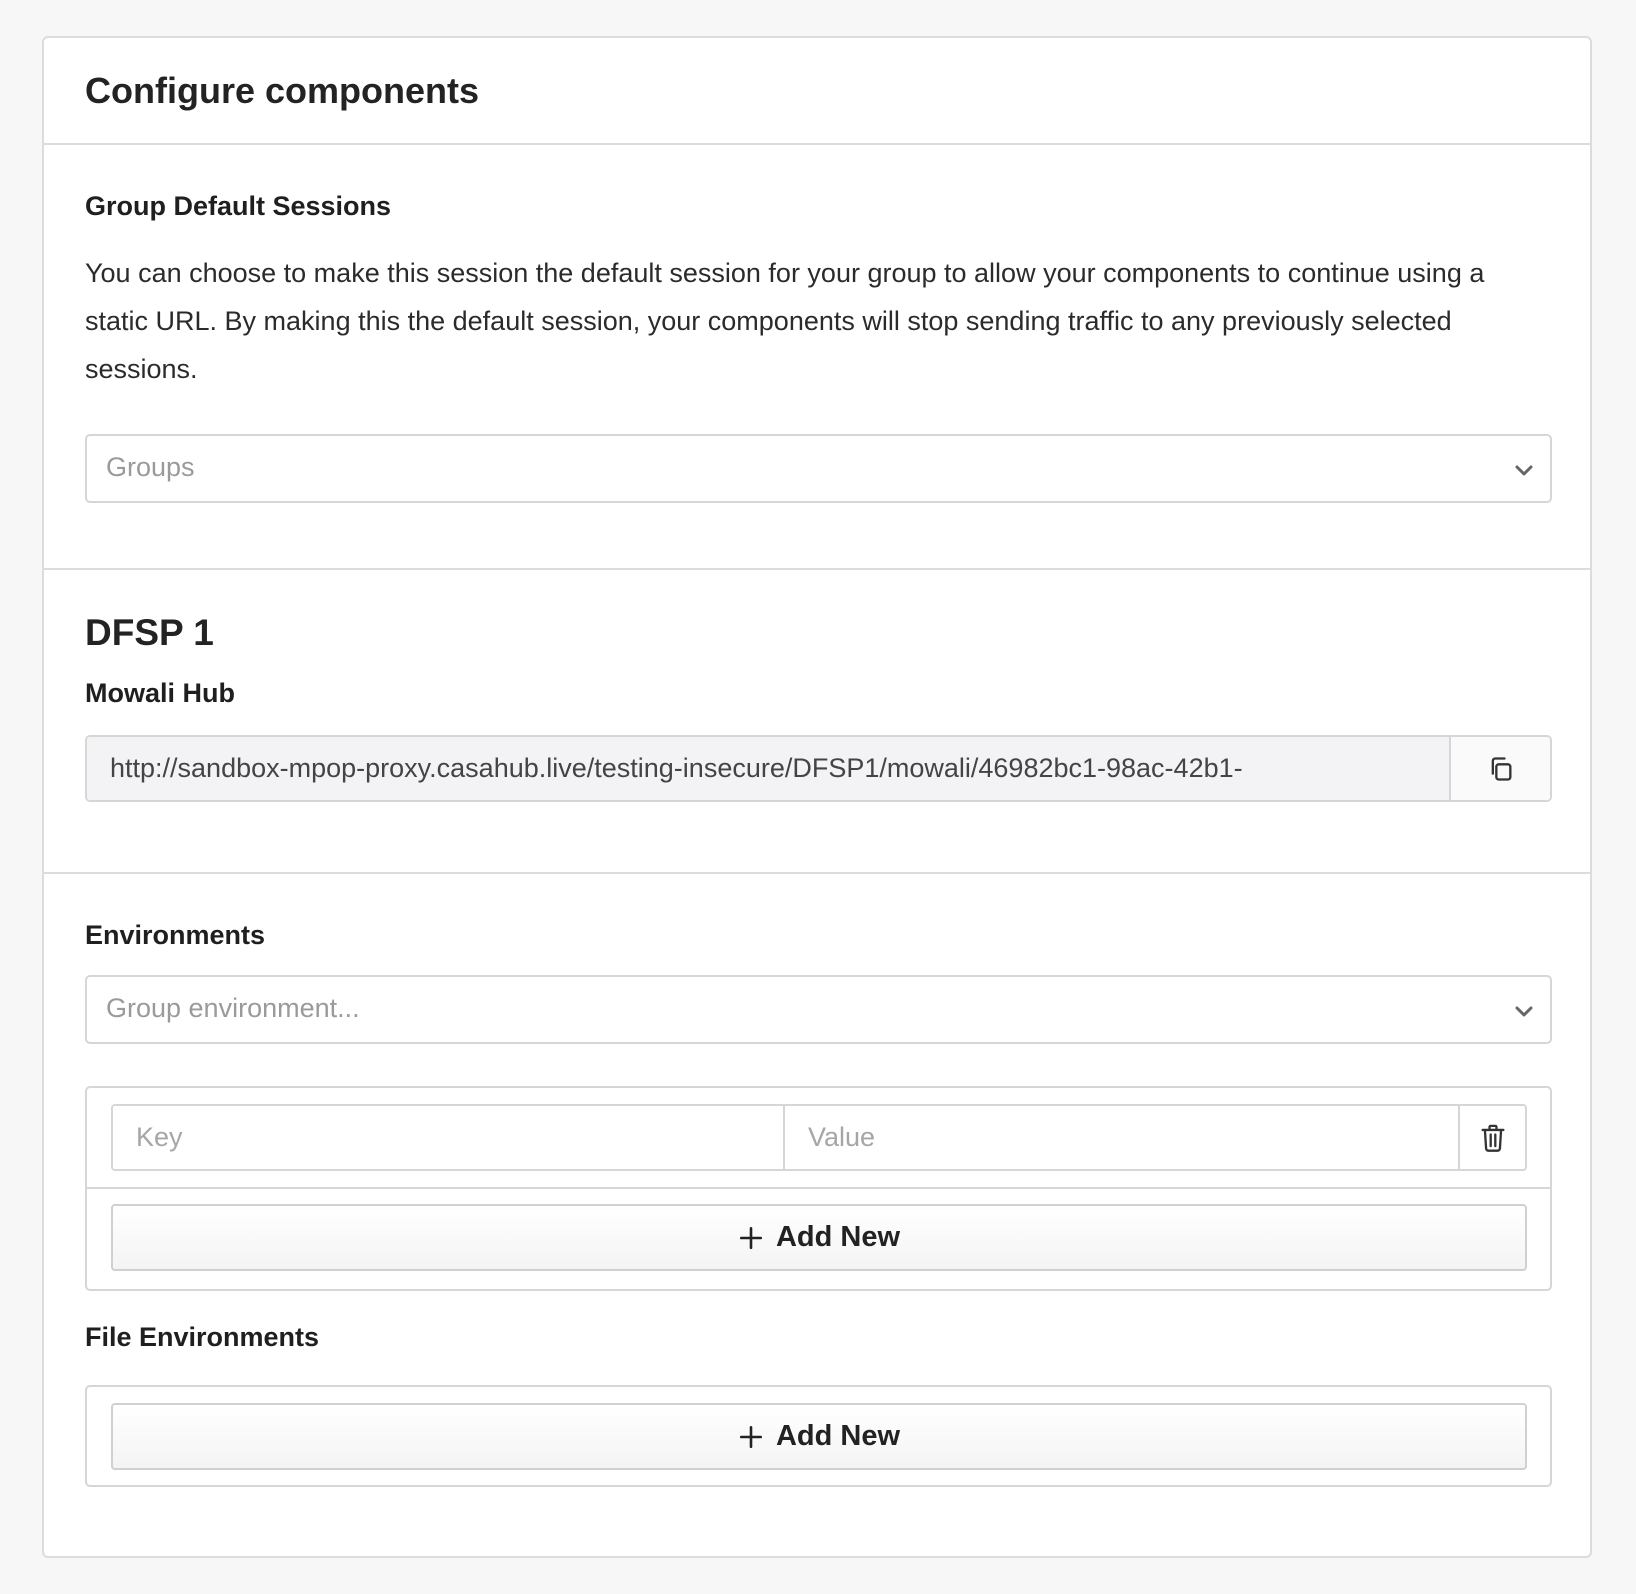  I want to click on add-file-environment-button: Add New, so click(819, 1436).